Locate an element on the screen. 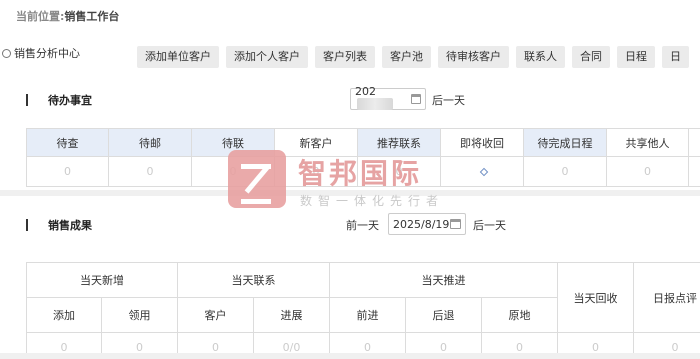 This screenshot has height=359, width=700. todo-section-header: 待办事宜 is located at coordinates (59, 100).